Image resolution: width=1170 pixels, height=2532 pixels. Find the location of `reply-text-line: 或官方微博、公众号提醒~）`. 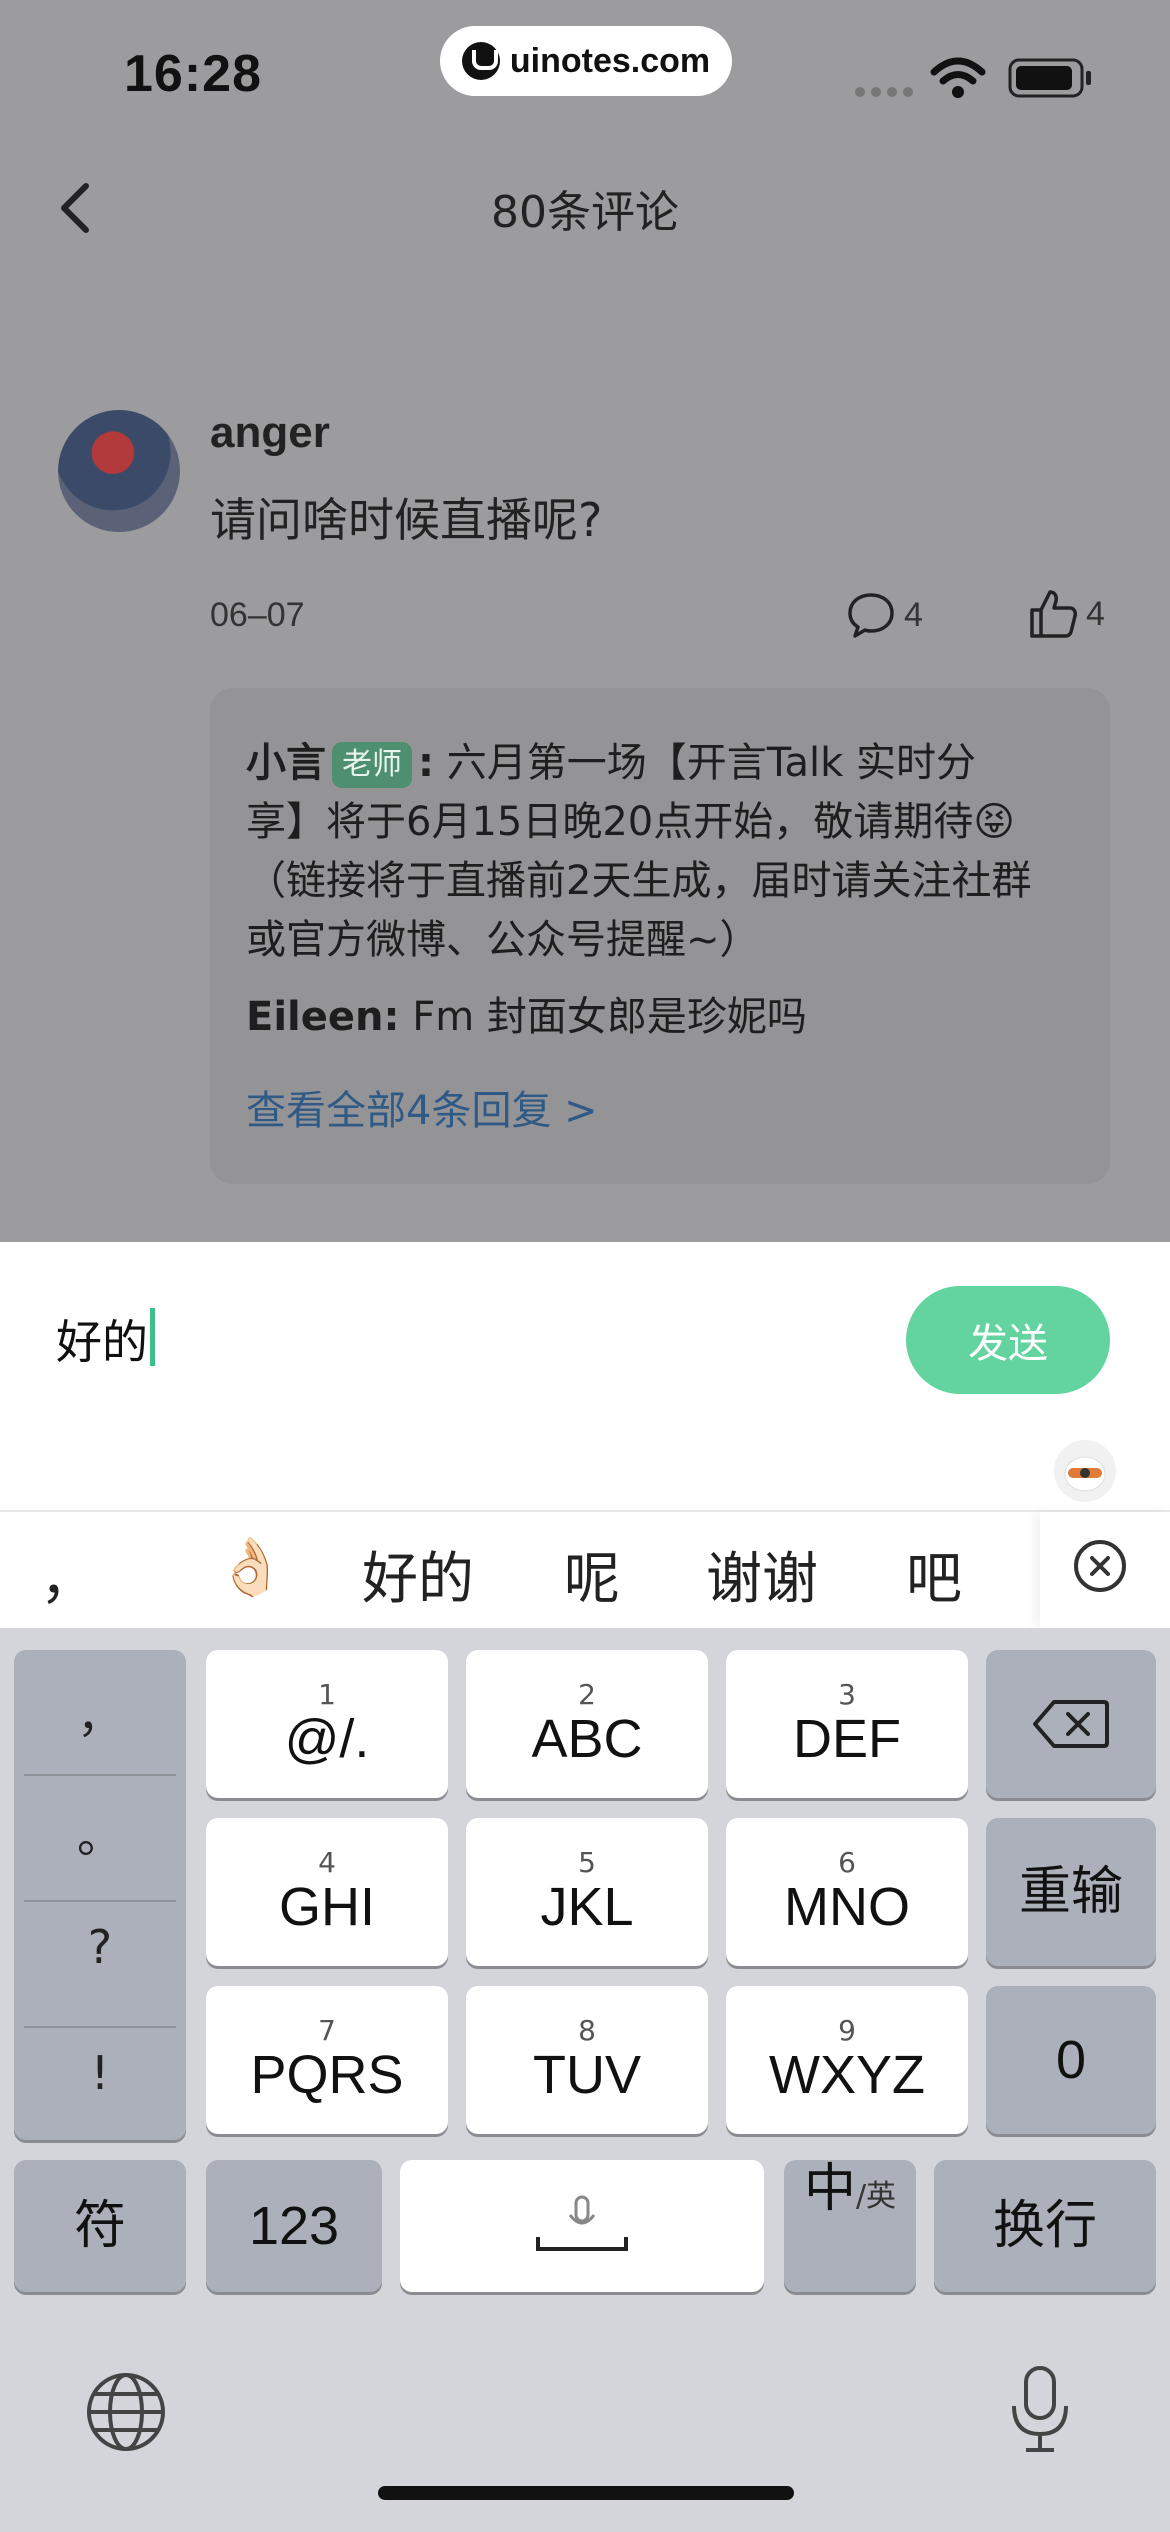

reply-text-line: 或官方微博、公众号提醒~） is located at coordinates (503, 940).